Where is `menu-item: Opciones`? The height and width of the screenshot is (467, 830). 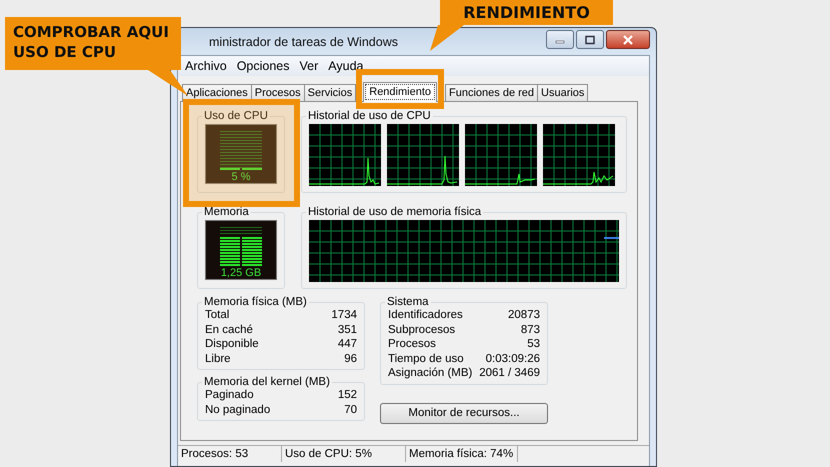 menu-item: Opciones is located at coordinates (263, 66).